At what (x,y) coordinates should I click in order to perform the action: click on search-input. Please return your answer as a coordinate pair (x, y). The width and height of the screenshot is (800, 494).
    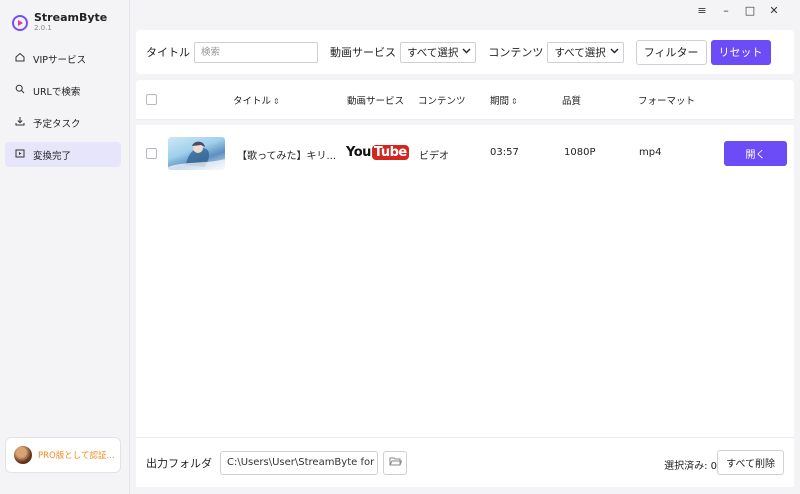
    Looking at the image, I should click on (256, 52).